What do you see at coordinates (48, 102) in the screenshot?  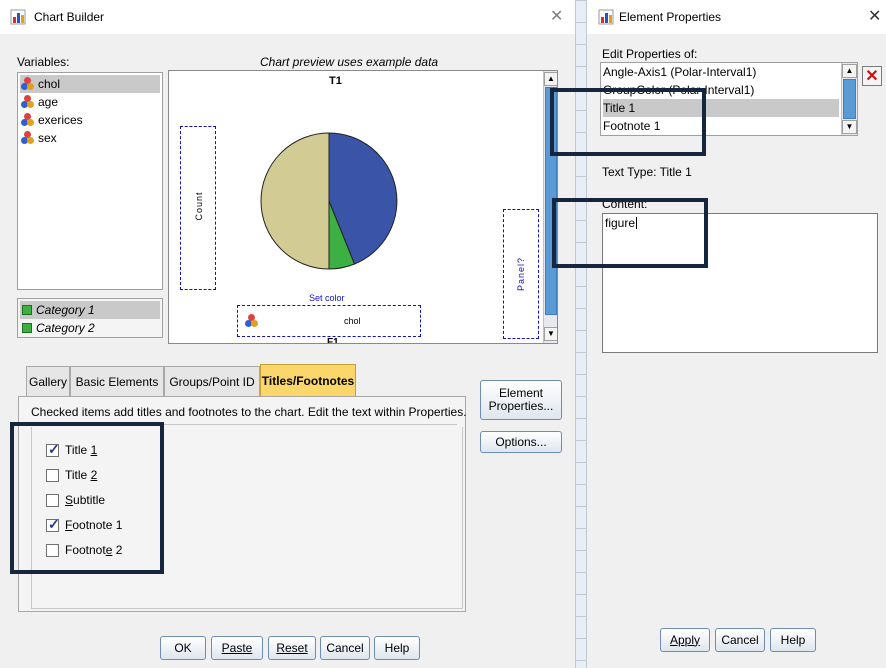 I see `variable-label: age` at bounding box center [48, 102].